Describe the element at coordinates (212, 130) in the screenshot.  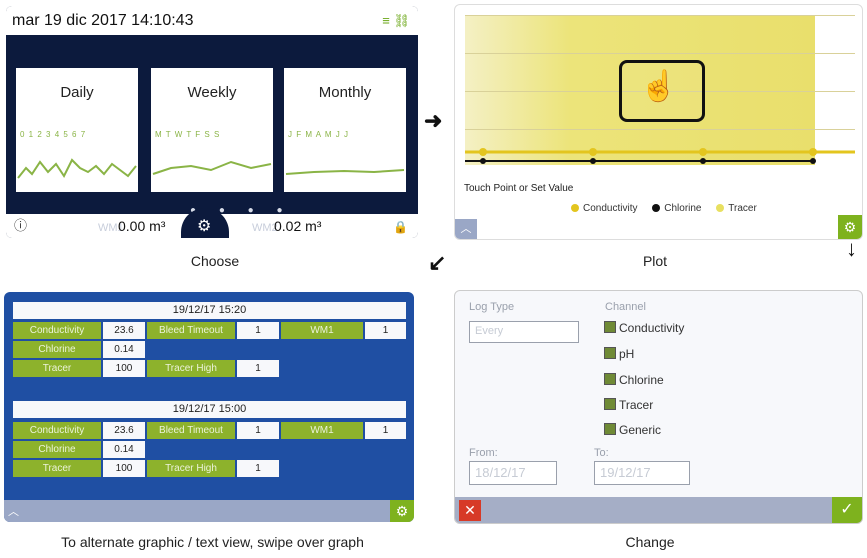
I see `weekly-graph-card: Weekly M T W T F S S` at that location.